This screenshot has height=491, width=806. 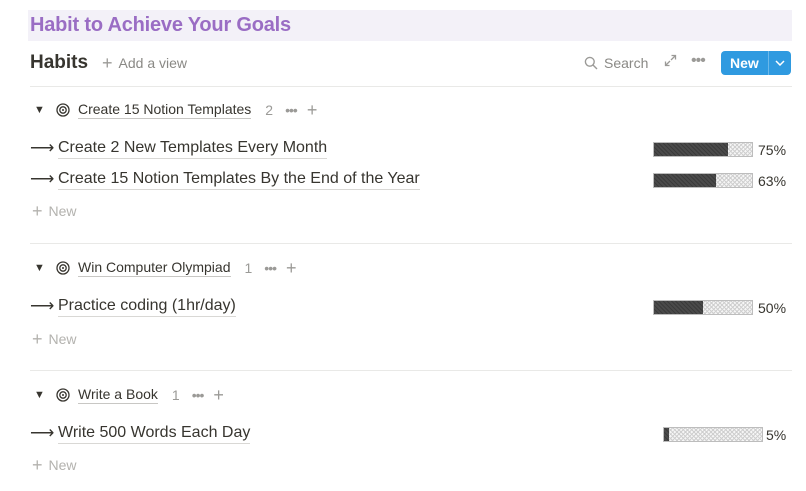 I want to click on page-title-banner: Habit to Achieve Your Goals, so click(x=410, y=25).